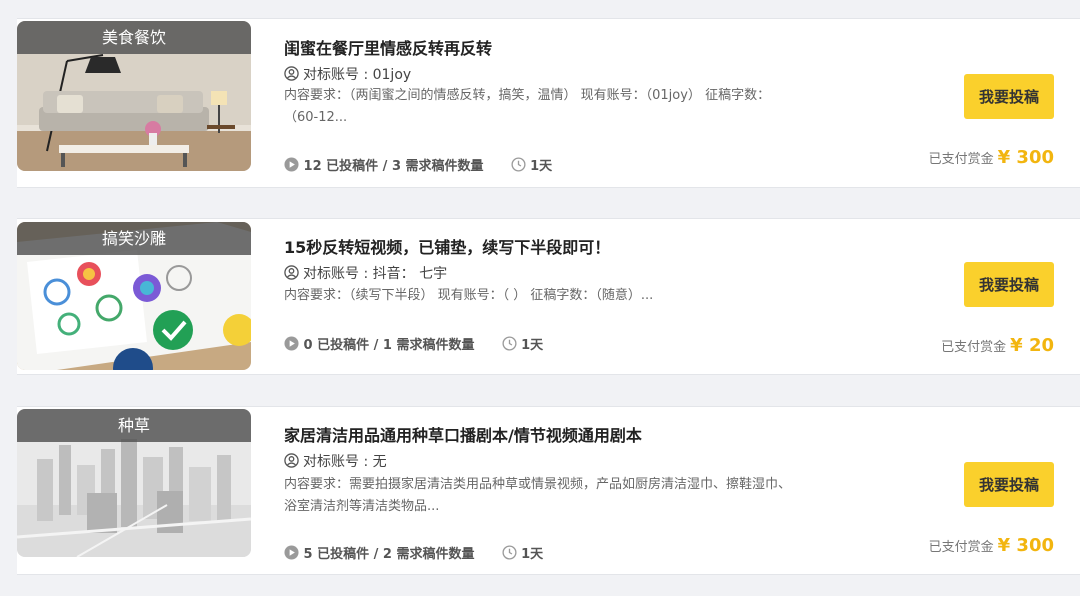  I want to click on task-thumbnail-lightbulbs: 搞笑沙雕, so click(134, 296).